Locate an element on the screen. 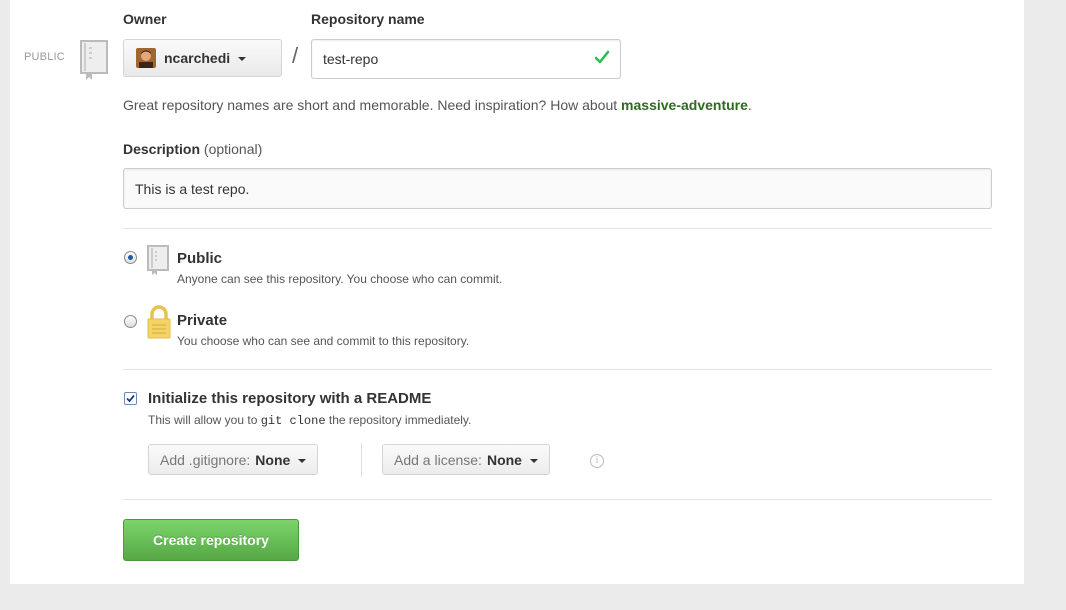  info-icon: i is located at coordinates (597, 461).